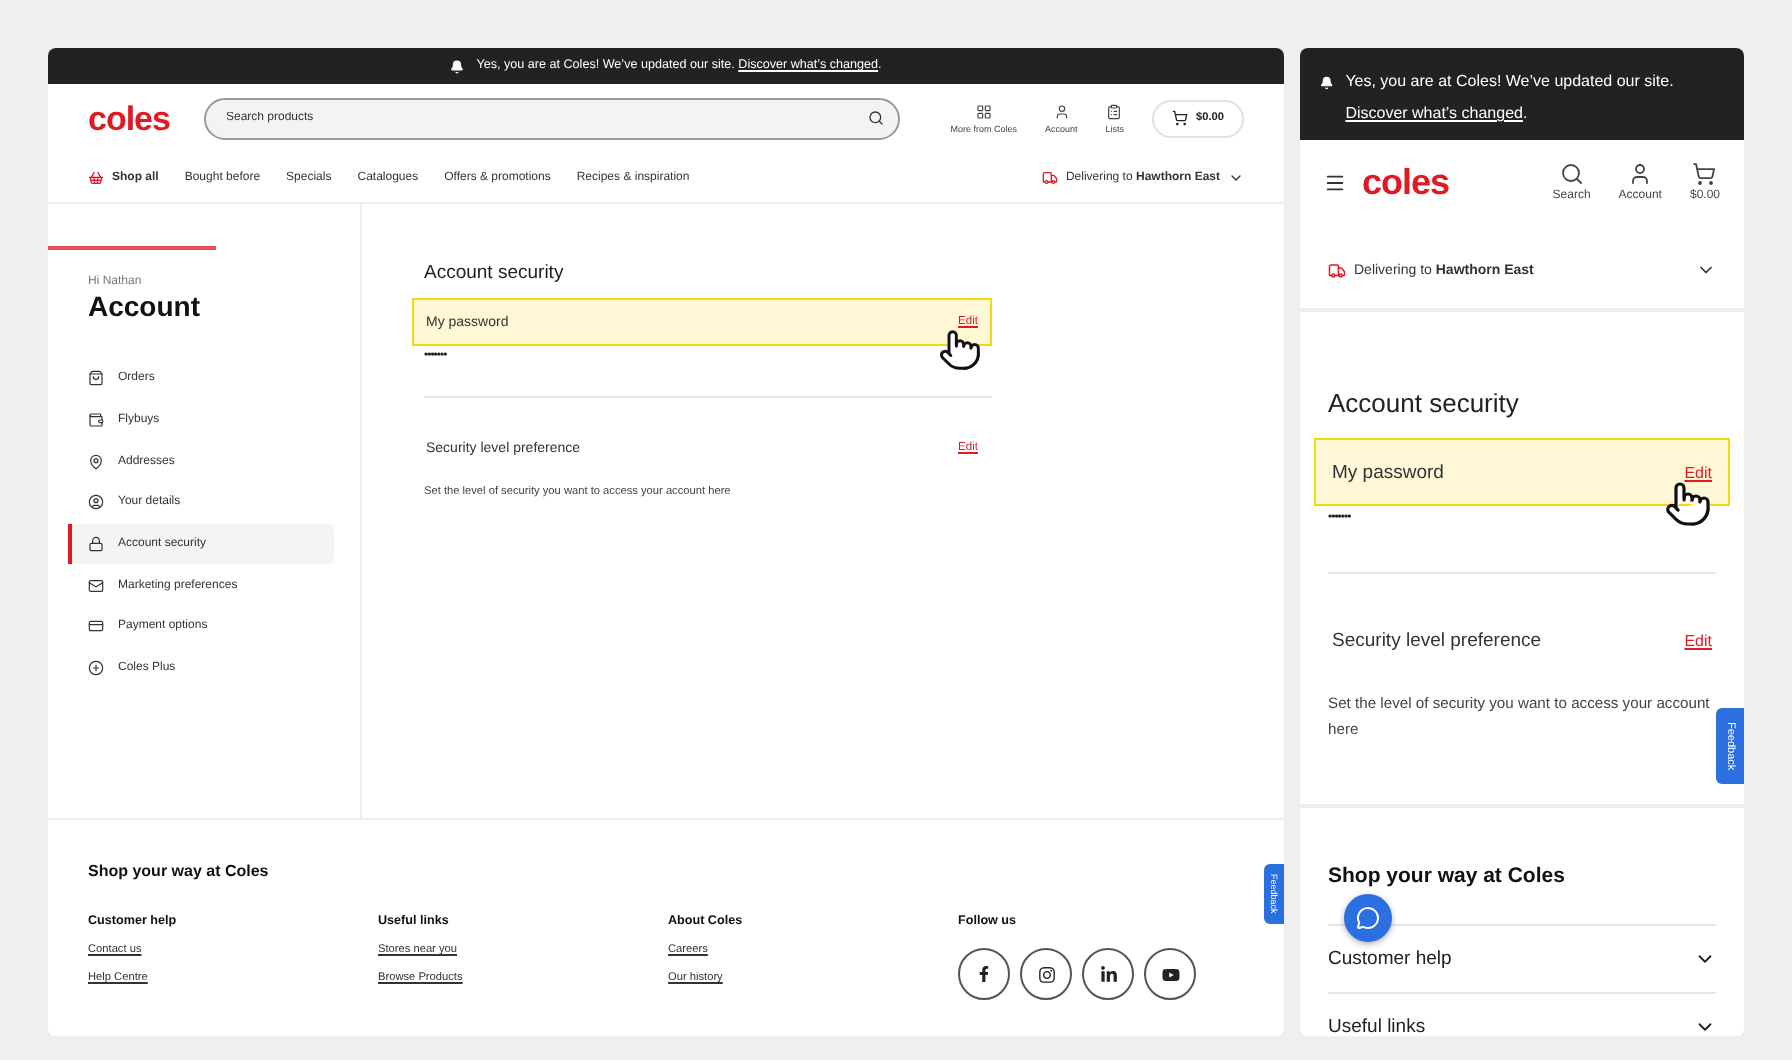  I want to click on chat-button, so click(1368, 917).